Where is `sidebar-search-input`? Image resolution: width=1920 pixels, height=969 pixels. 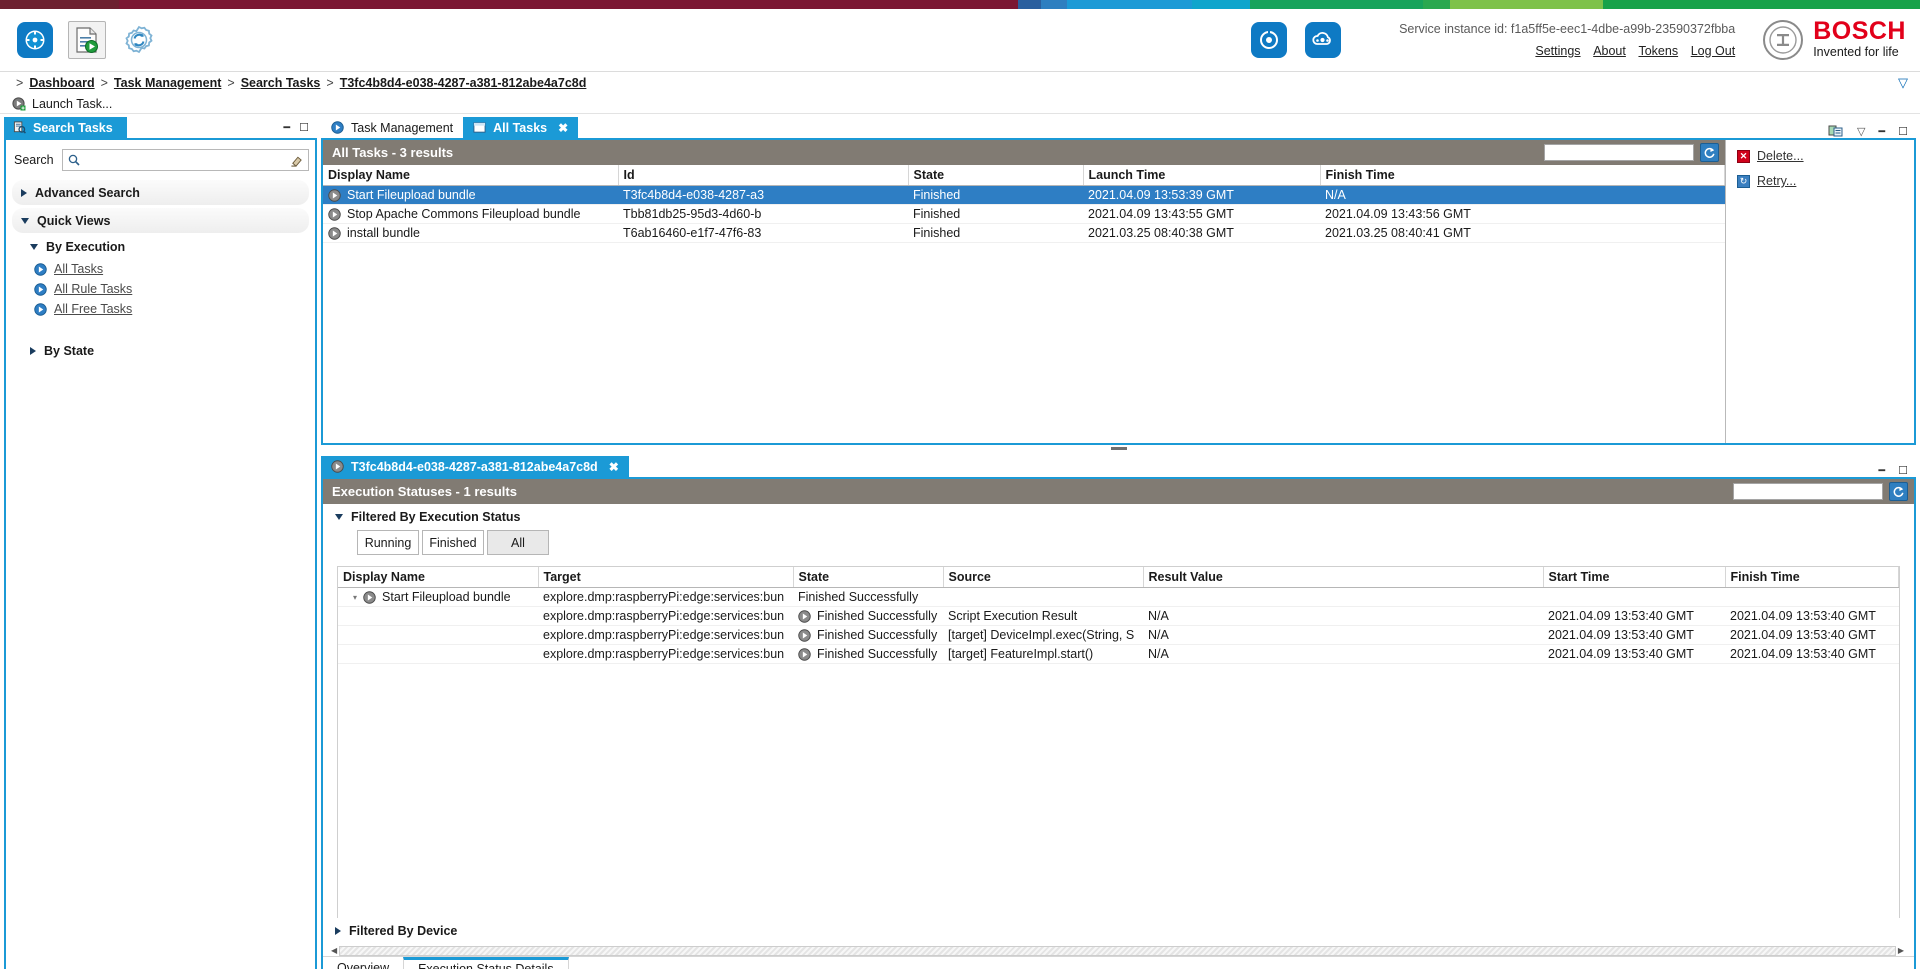
sidebar-search-input is located at coordinates (184, 160).